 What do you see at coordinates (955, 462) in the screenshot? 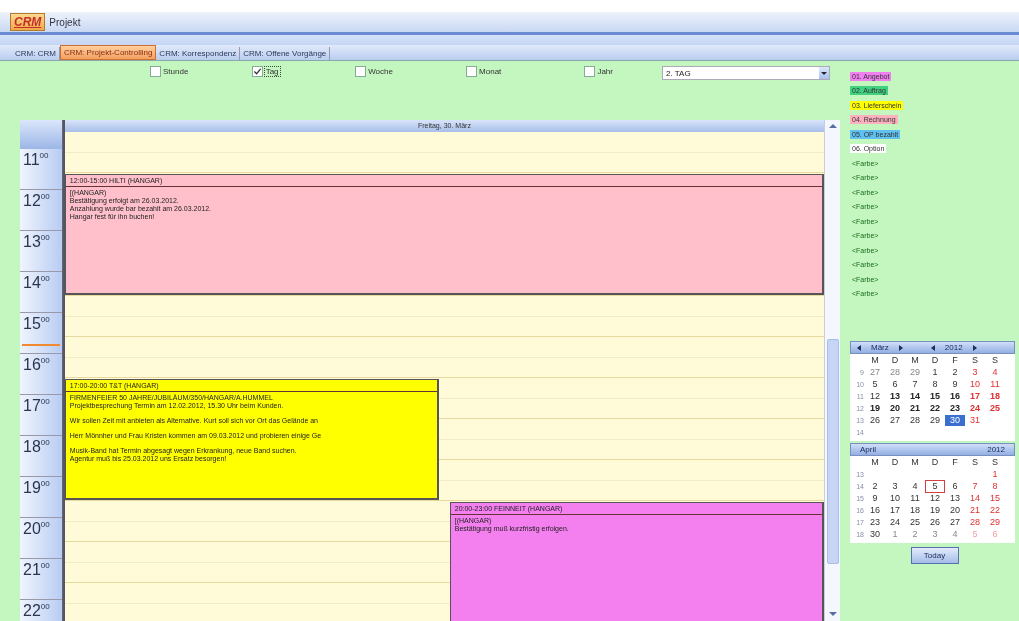
I see `weekday-label: F` at bounding box center [955, 462].